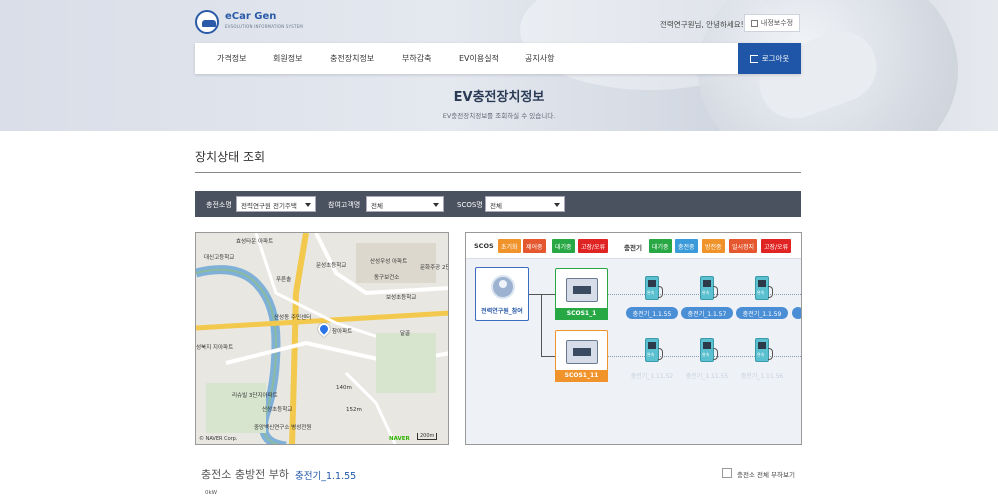 This screenshot has width=998, height=498. What do you see at coordinates (284, 280) in the screenshot?
I see `map-label: 푸른솔` at bounding box center [284, 280].